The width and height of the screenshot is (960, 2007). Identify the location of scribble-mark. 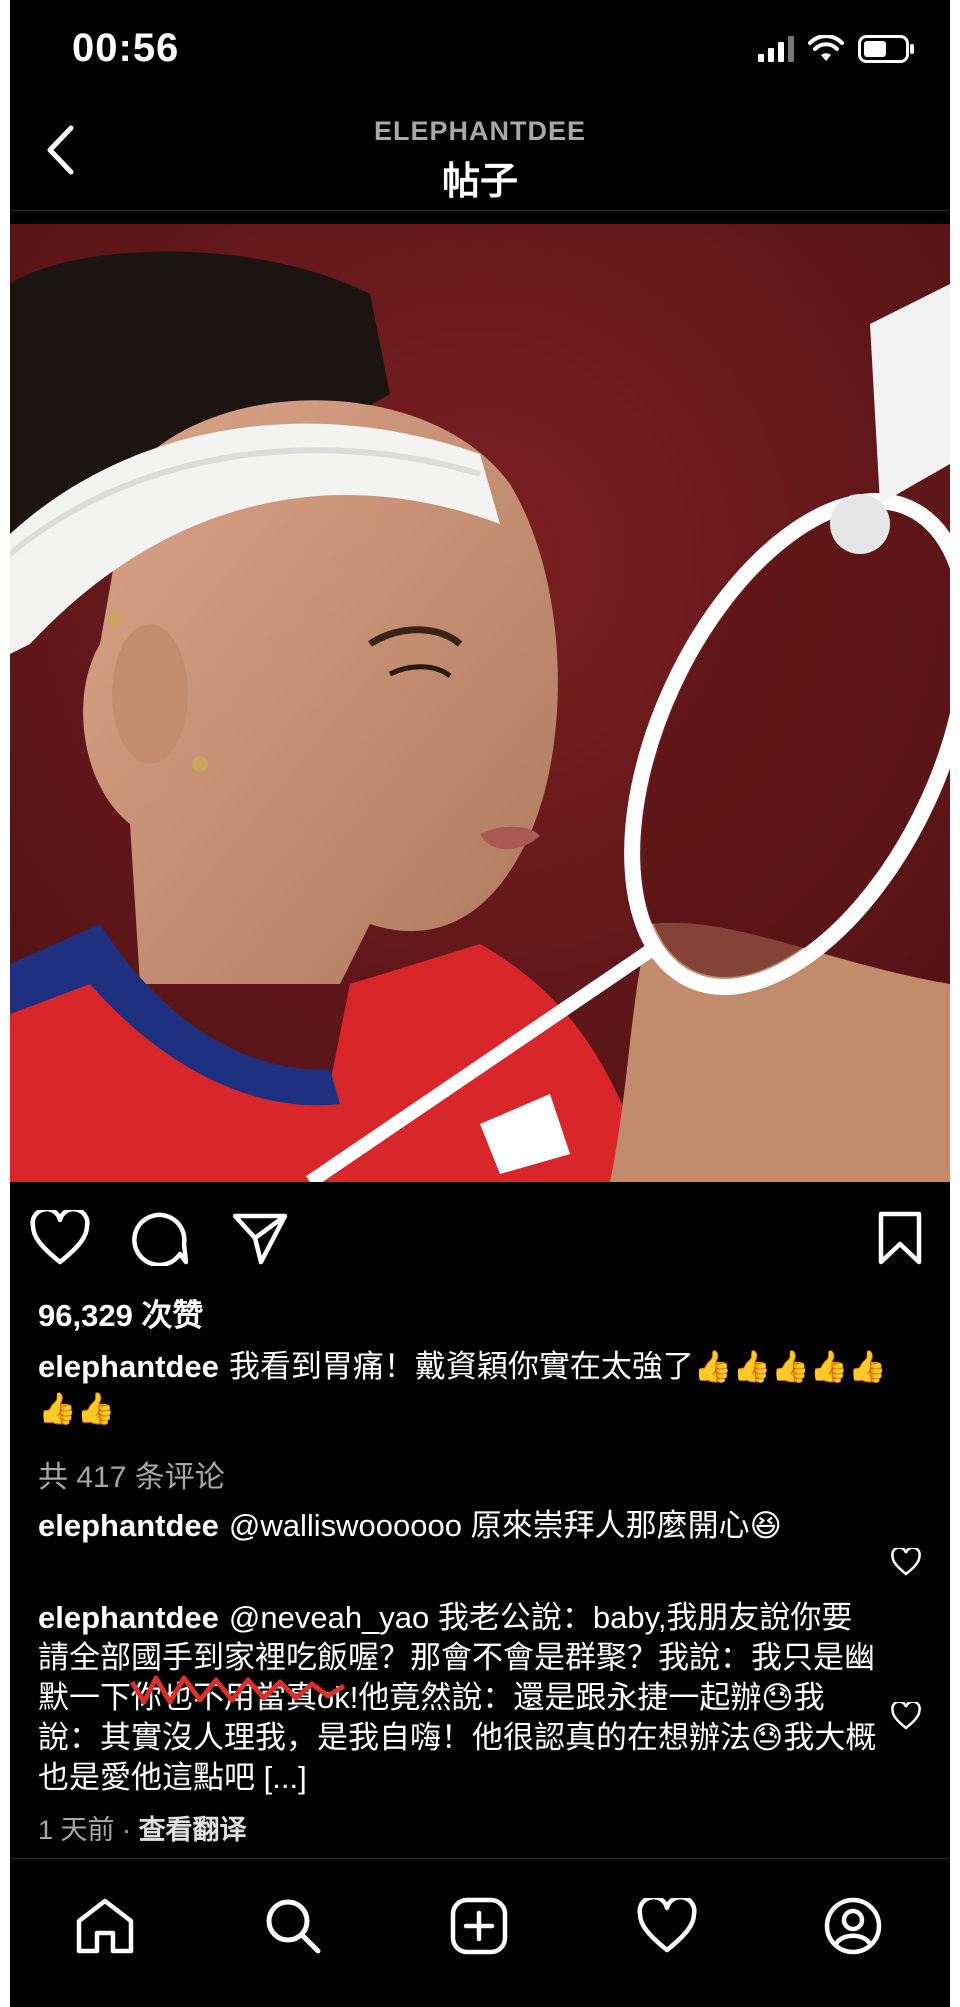
(244, 1690).